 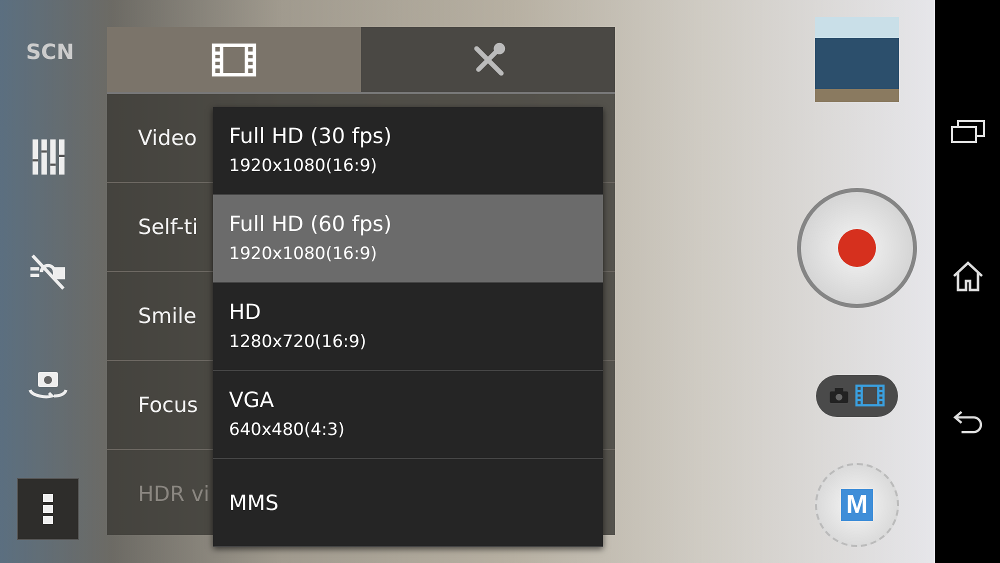 I want to click on resolution-option: VGA 640x480(4:3), so click(x=408, y=415).